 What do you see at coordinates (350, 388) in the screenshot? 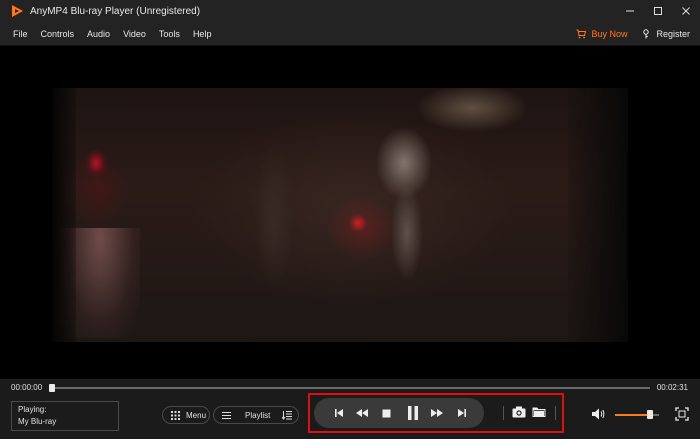
I see `seek-bar` at bounding box center [350, 388].